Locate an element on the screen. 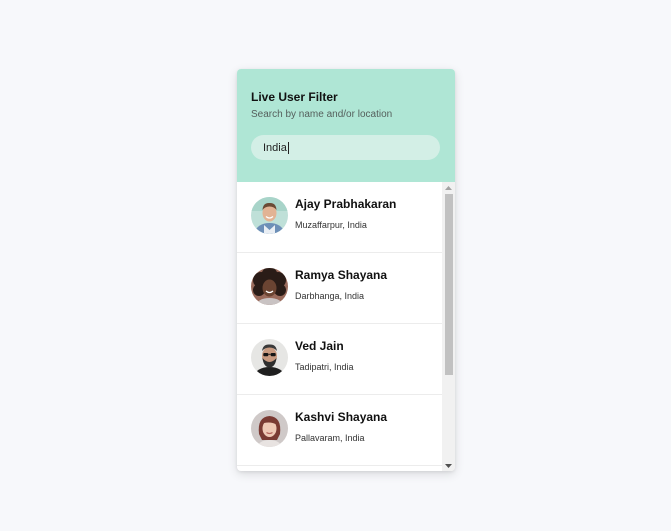  man-beard-sunglasses-avatar-icon is located at coordinates (269, 357).